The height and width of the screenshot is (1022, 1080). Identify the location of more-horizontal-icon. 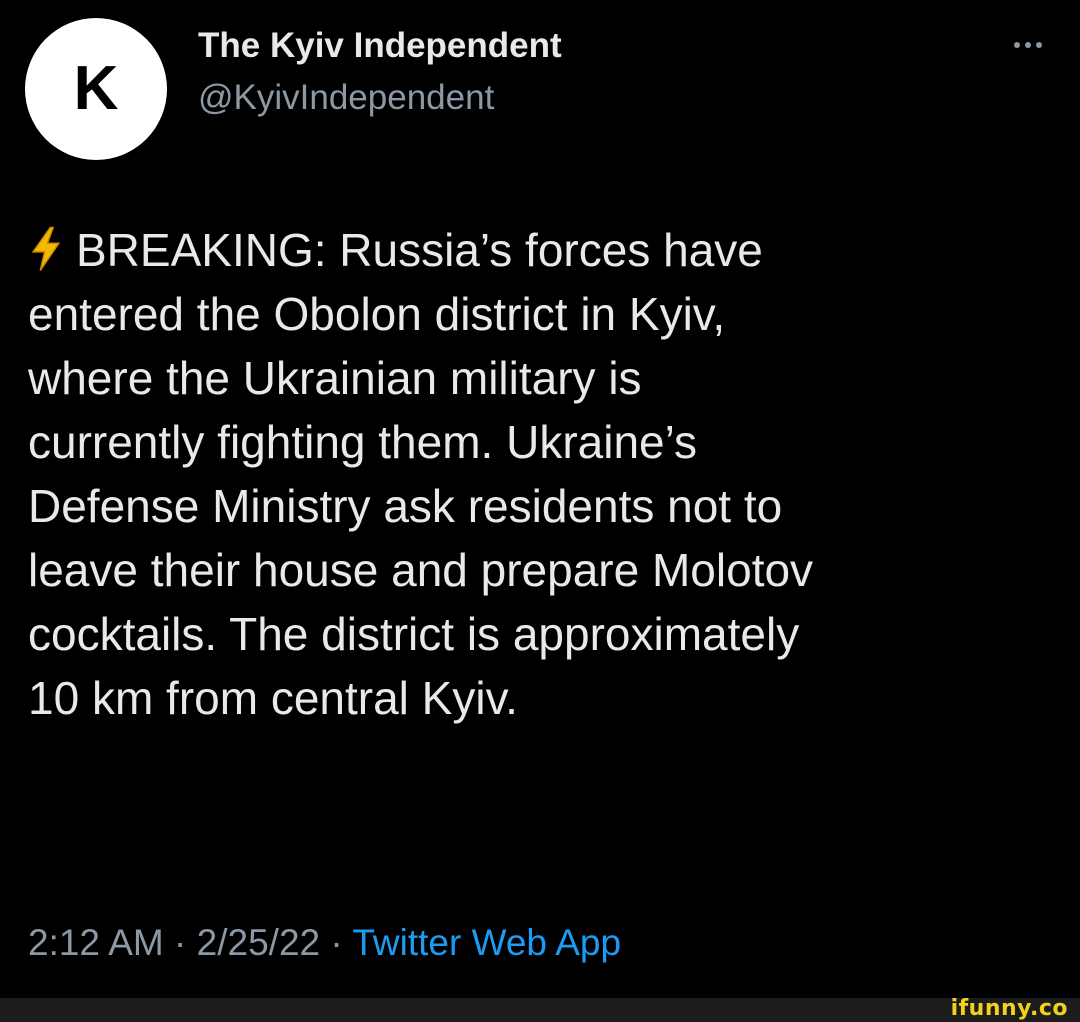
(1017, 45).